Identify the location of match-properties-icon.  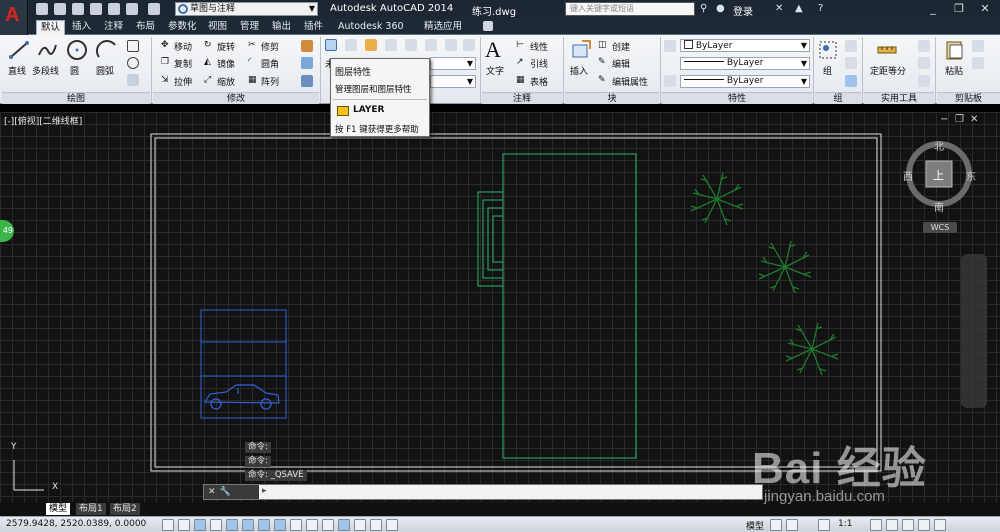
(670, 46).